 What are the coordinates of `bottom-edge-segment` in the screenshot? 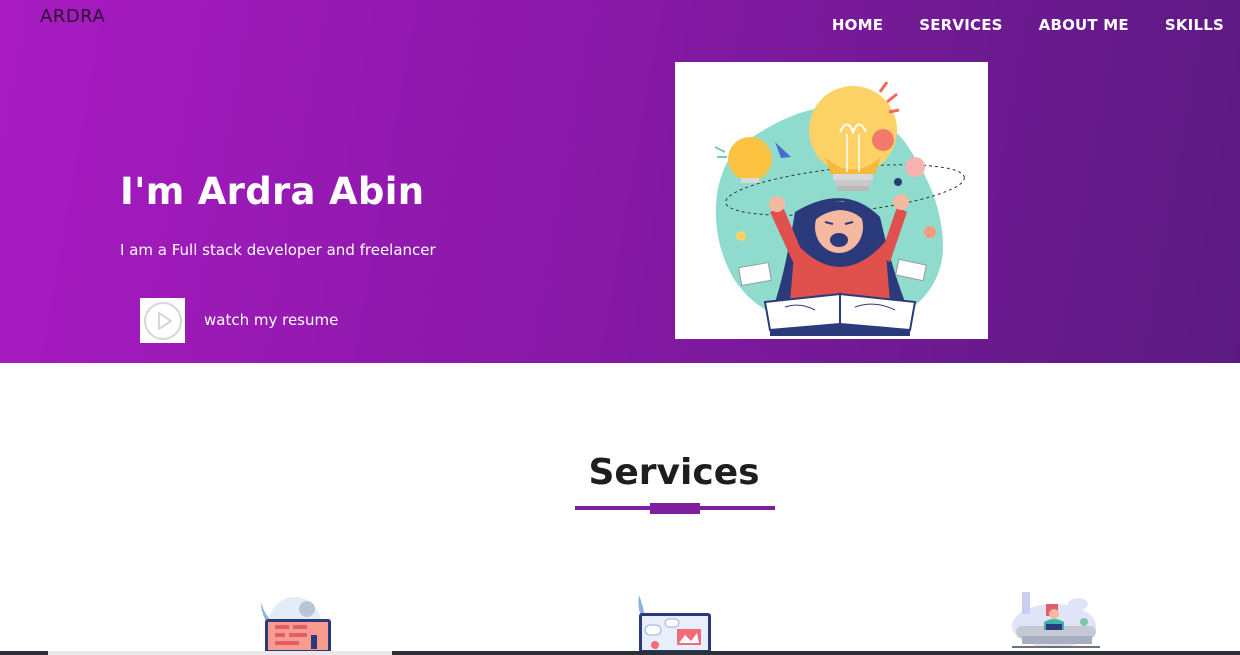 It's located at (220, 653).